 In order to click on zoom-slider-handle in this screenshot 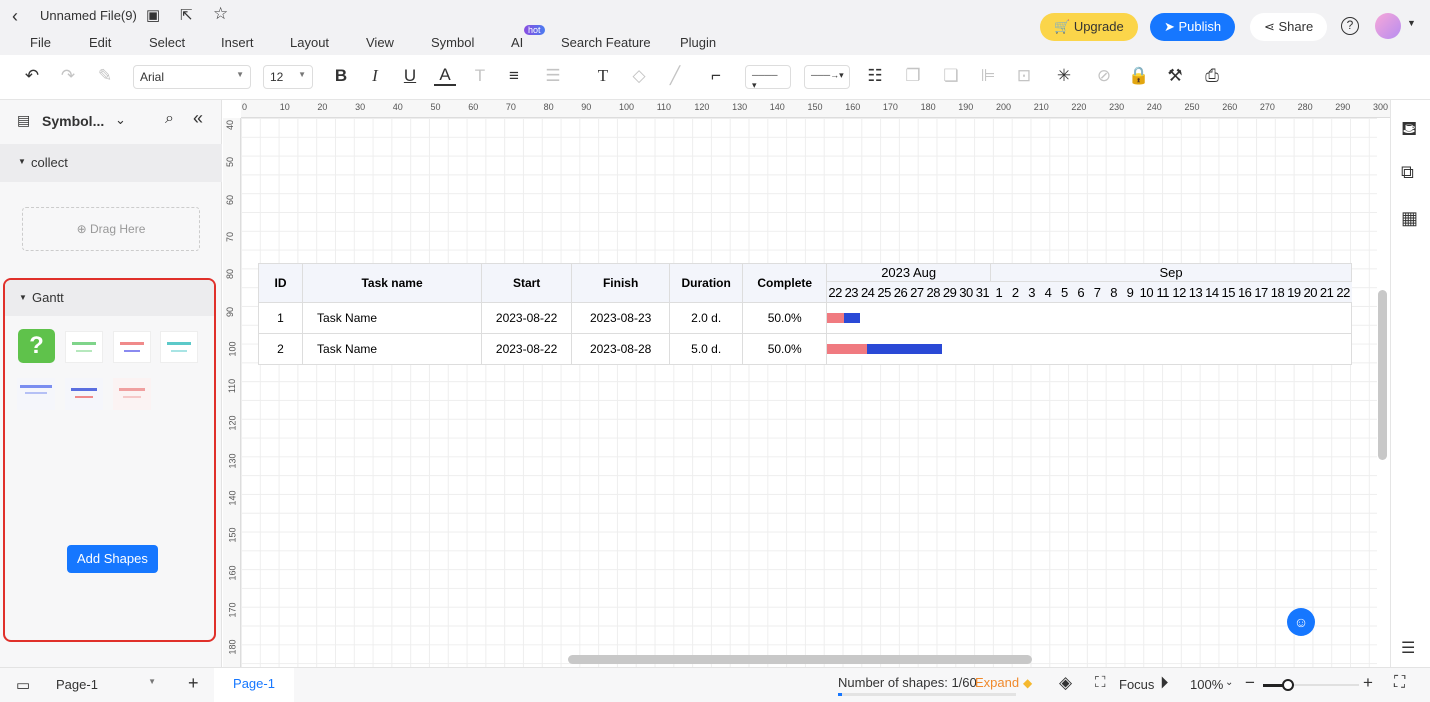, I will do `click(1288, 685)`.